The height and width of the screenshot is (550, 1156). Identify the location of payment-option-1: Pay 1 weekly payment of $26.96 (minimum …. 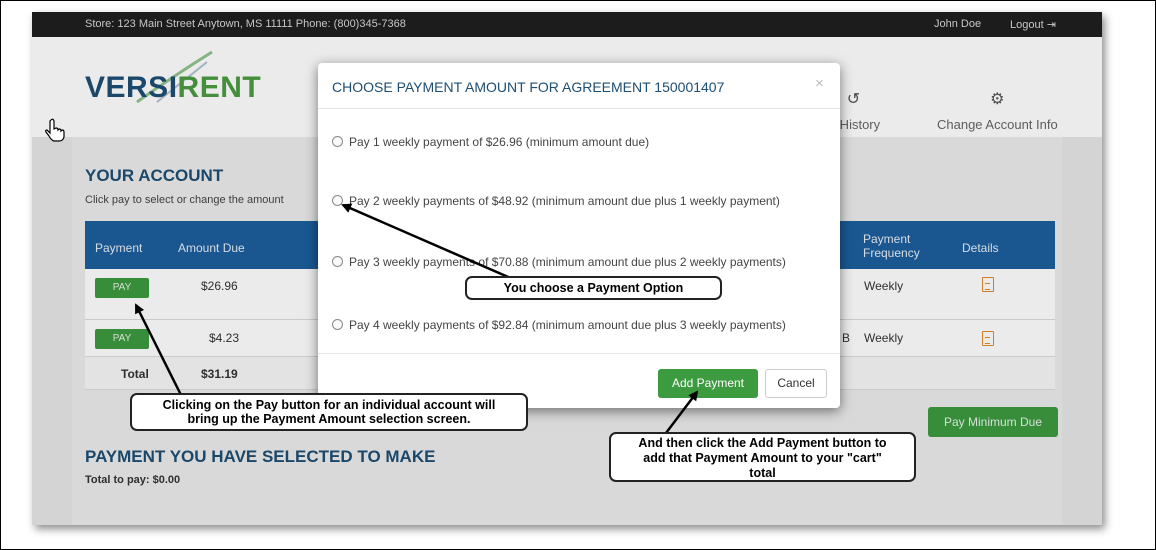
(490, 142).